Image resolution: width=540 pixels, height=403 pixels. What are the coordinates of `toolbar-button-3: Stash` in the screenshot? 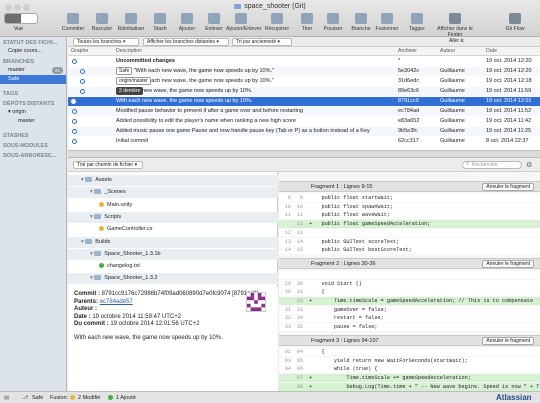 It's located at (160, 22).